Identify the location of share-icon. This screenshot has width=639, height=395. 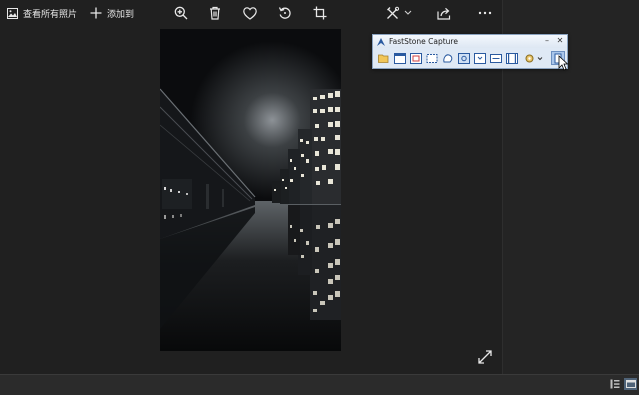
(444, 13).